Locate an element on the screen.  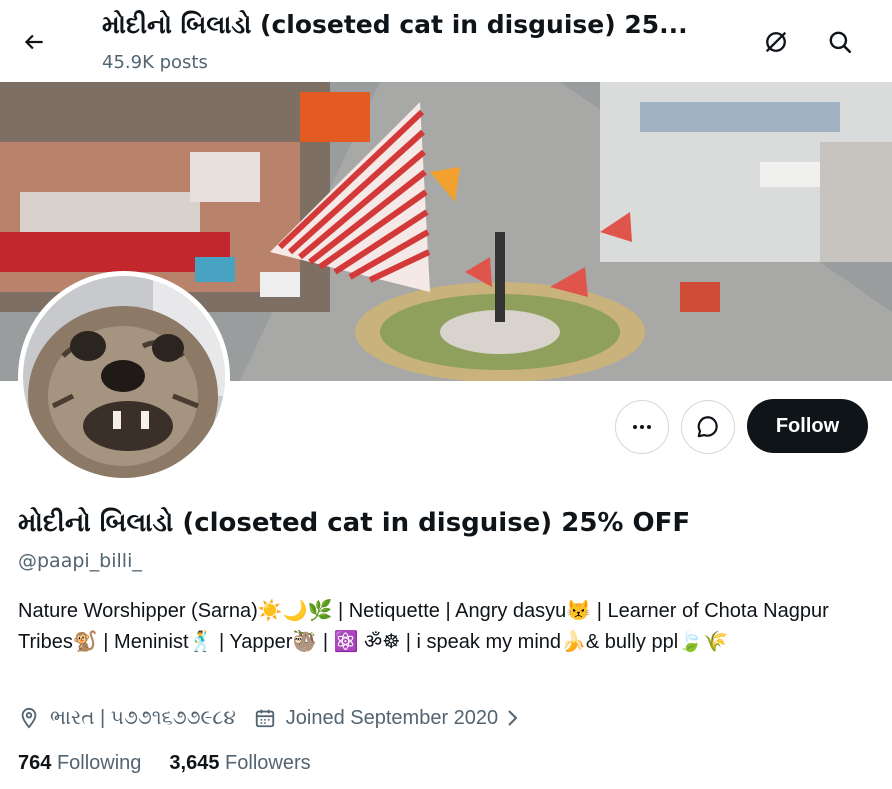
arrow-left-icon is located at coordinates (33, 42).